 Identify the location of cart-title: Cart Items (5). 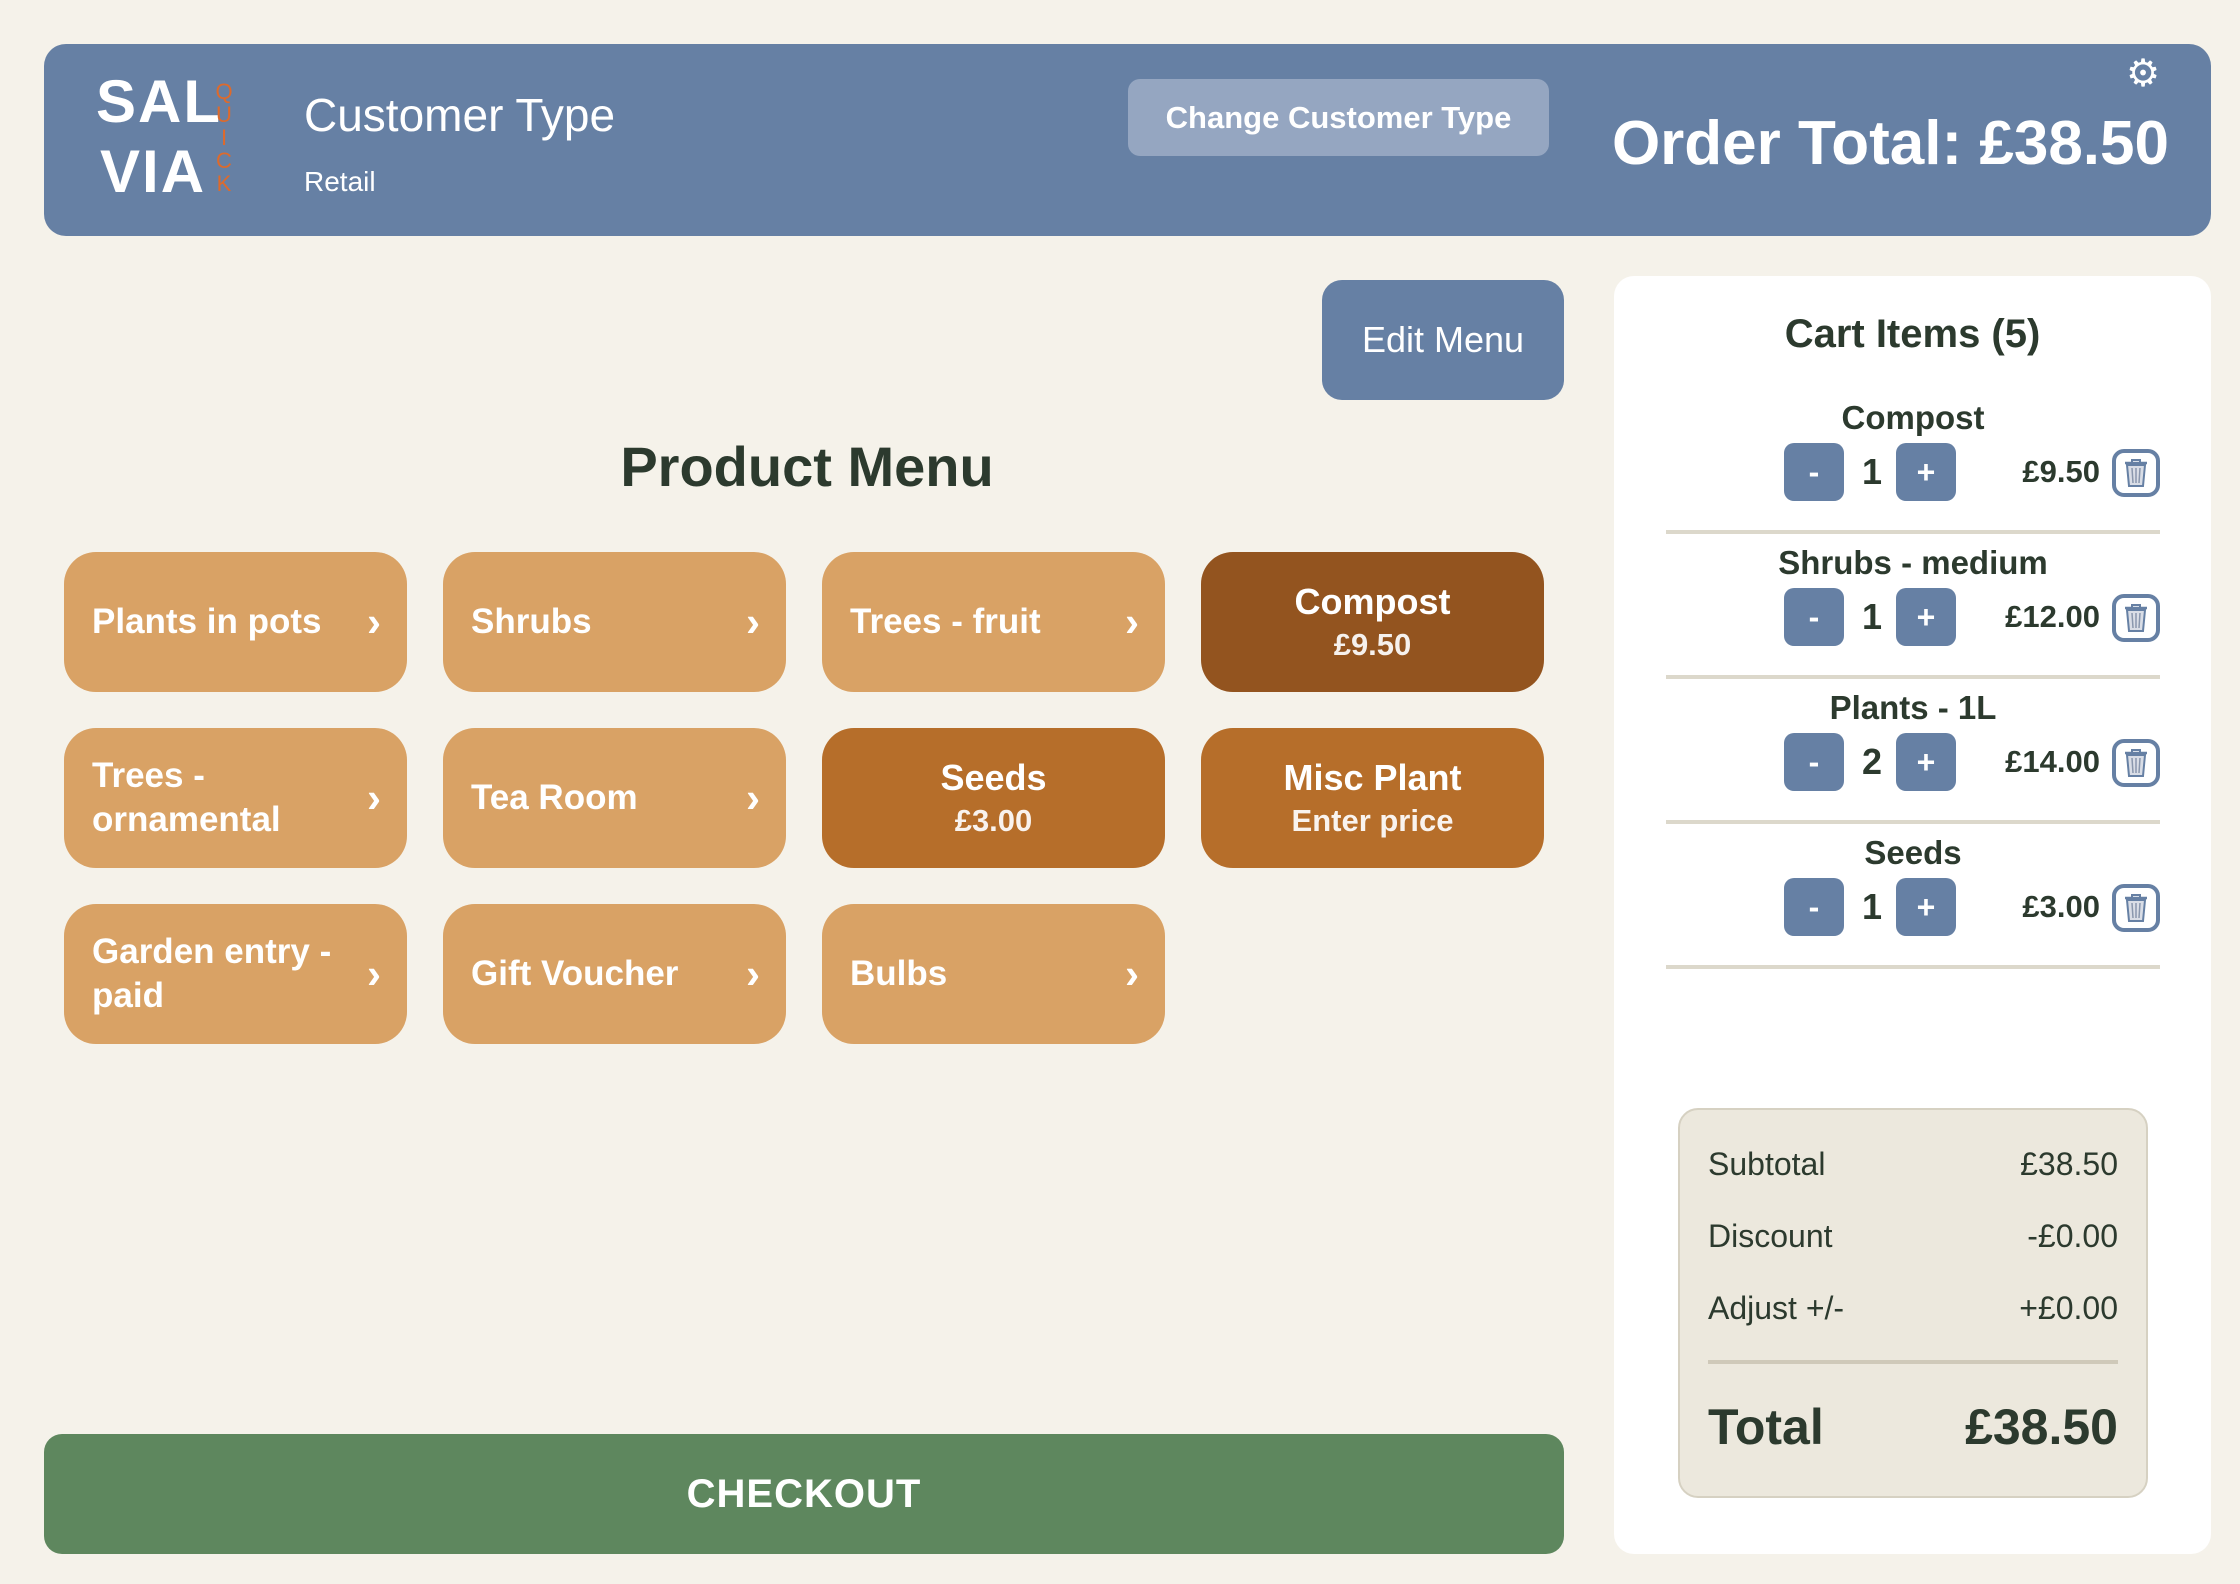
(1912, 334).